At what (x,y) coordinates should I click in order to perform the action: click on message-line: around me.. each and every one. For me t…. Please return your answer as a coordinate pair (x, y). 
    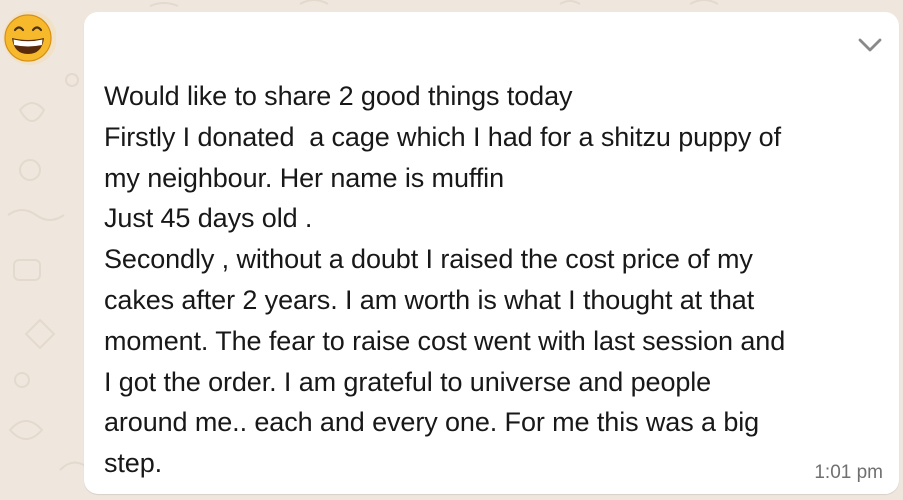
    Looking at the image, I should click on (432, 422).